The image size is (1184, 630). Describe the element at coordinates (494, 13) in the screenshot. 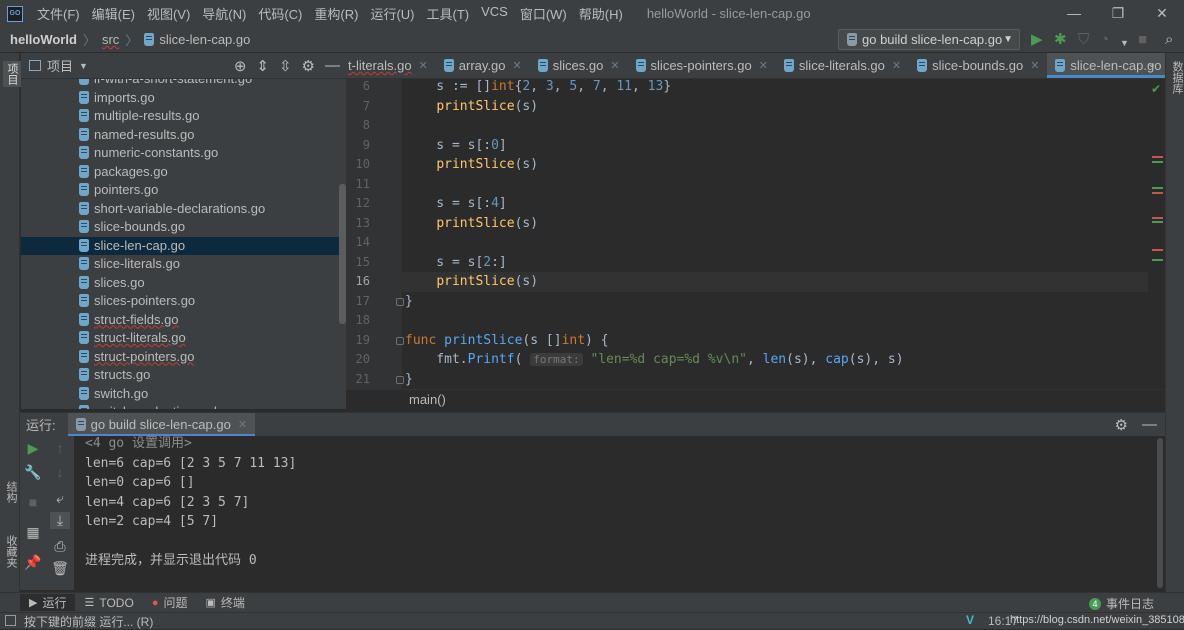

I see `menu-item: VCS` at that location.